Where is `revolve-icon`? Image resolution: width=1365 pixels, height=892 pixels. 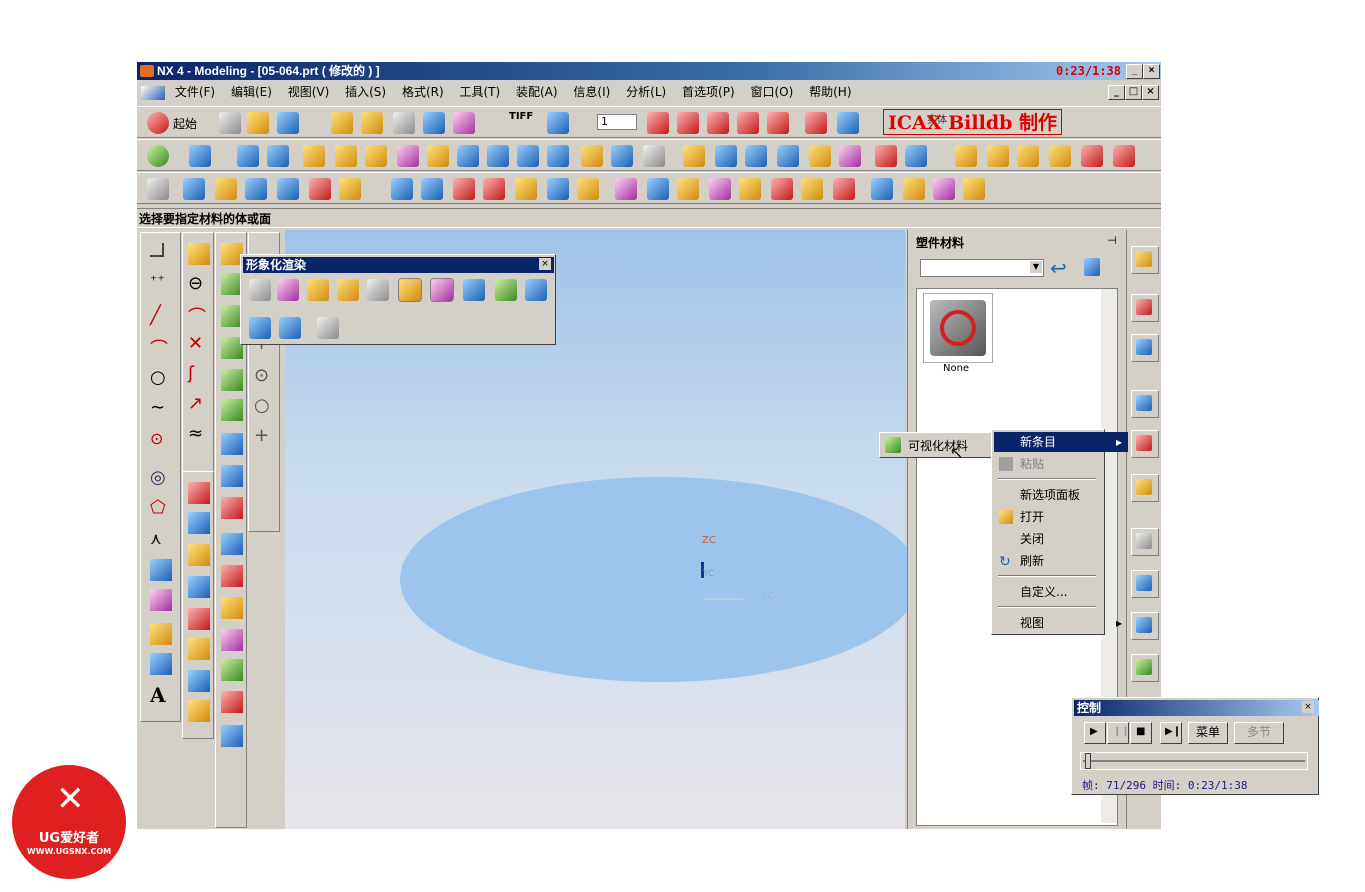
revolve-icon is located at coordinates (248, 156).